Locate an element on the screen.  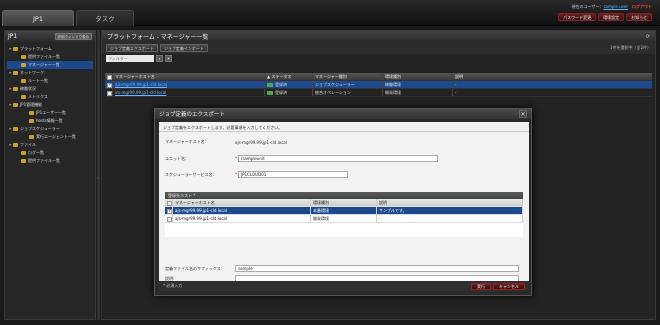
sub-column-host: マネージャーホスト名 is located at coordinates (242, 202).